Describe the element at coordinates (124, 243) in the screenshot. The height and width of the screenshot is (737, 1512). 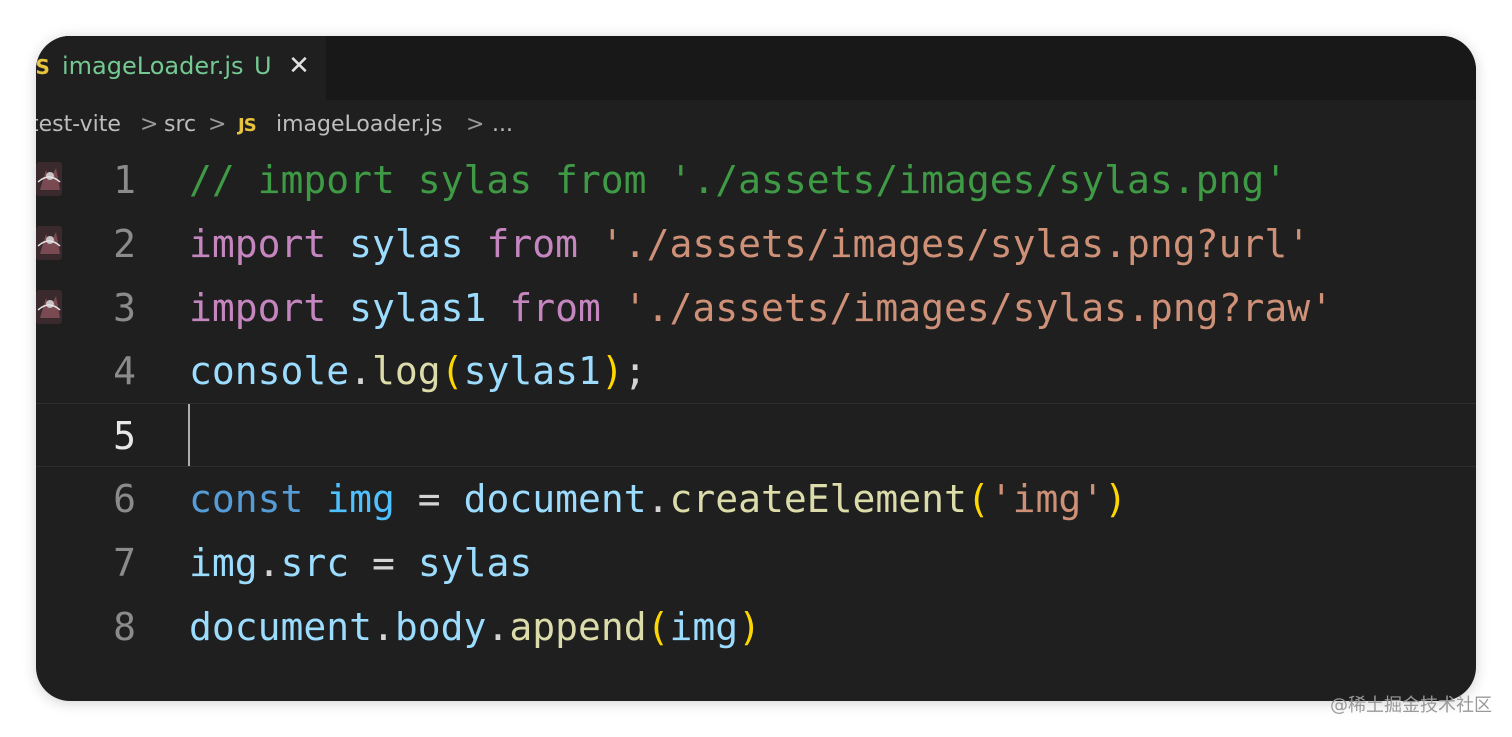
I see `line-number: 2` at that location.